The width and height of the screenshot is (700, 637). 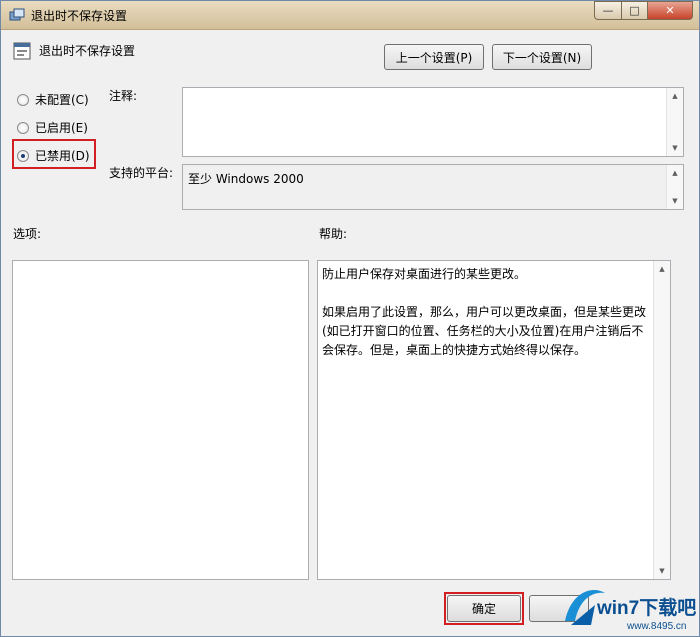 I want to click on minimize-icon: —, so click(x=608, y=10).